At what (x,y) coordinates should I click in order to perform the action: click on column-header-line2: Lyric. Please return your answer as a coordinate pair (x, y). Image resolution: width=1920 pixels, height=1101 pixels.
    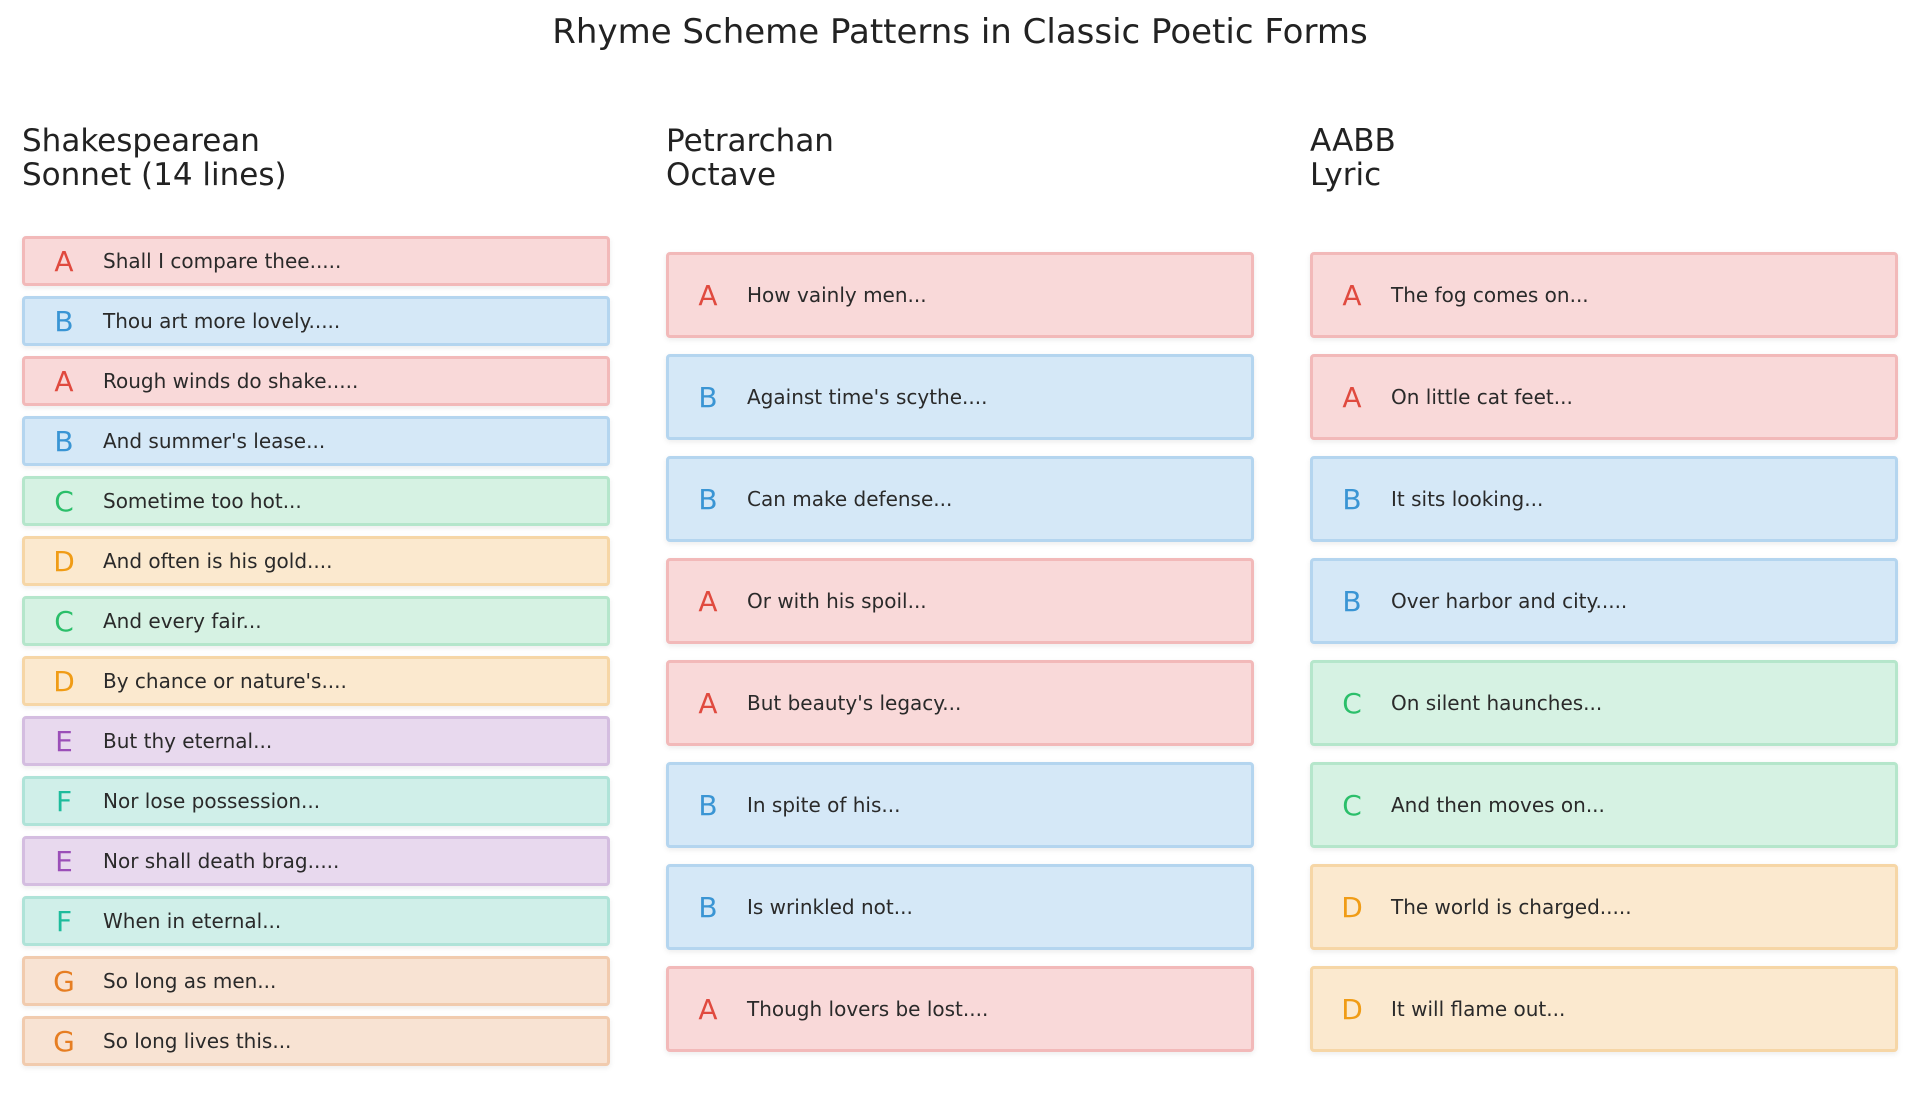
    Looking at the image, I should click on (1346, 175).